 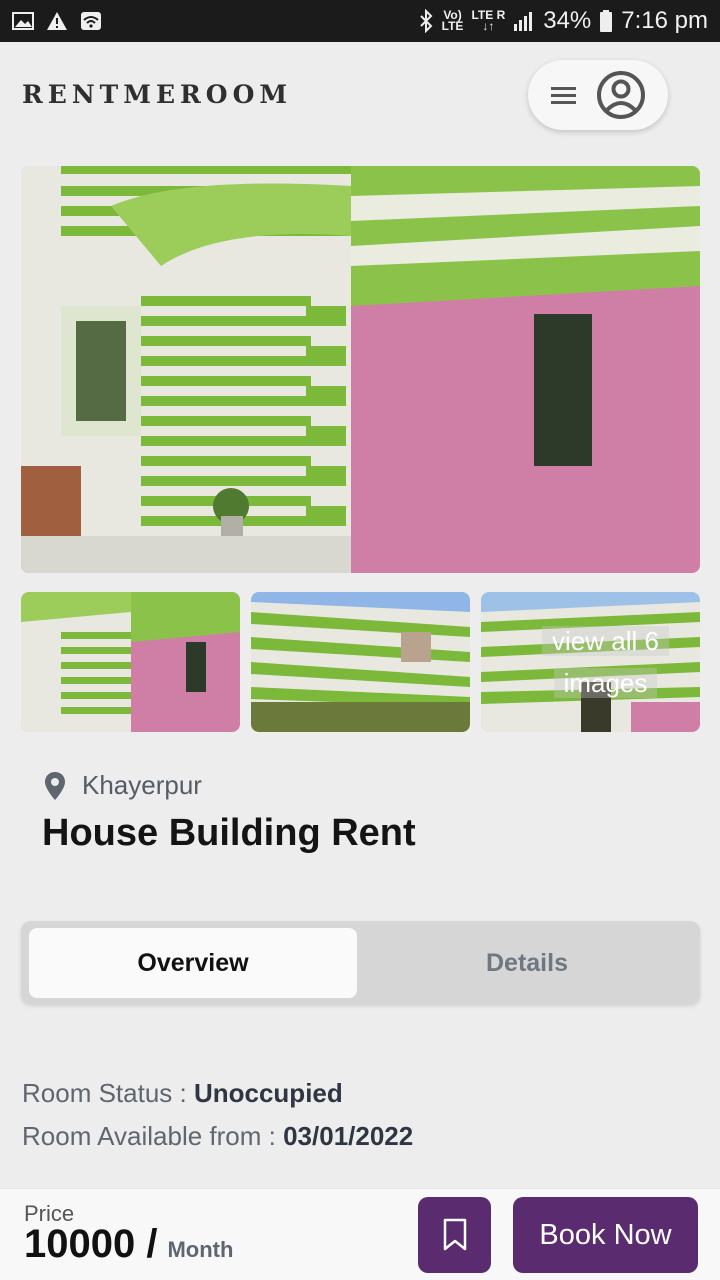 What do you see at coordinates (567, 20) in the screenshot?
I see `battery-percent: 34%` at bounding box center [567, 20].